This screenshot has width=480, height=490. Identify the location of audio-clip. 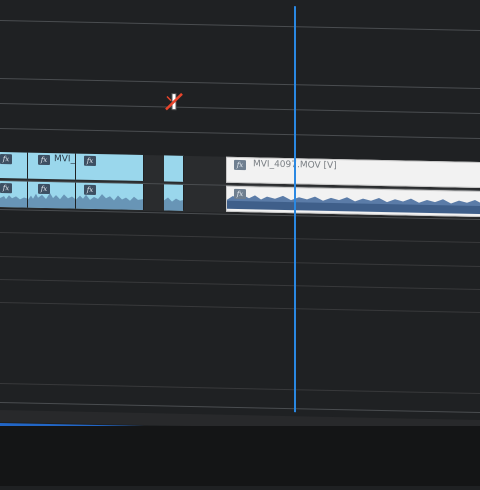
(174, 197).